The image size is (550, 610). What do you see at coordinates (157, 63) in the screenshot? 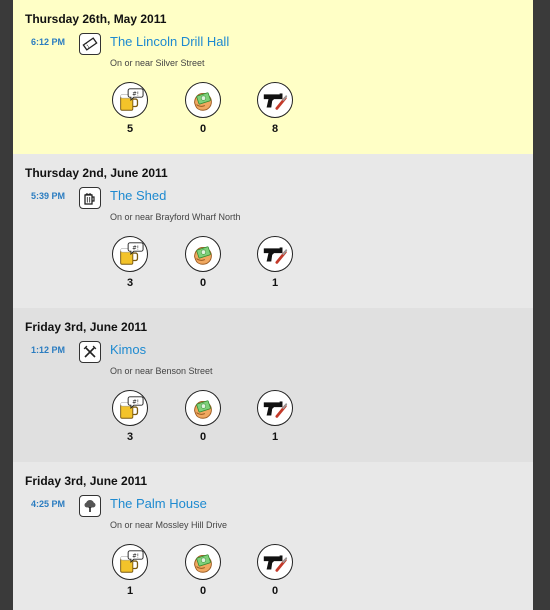
I see `venue-location: On or near Silver Street` at bounding box center [157, 63].